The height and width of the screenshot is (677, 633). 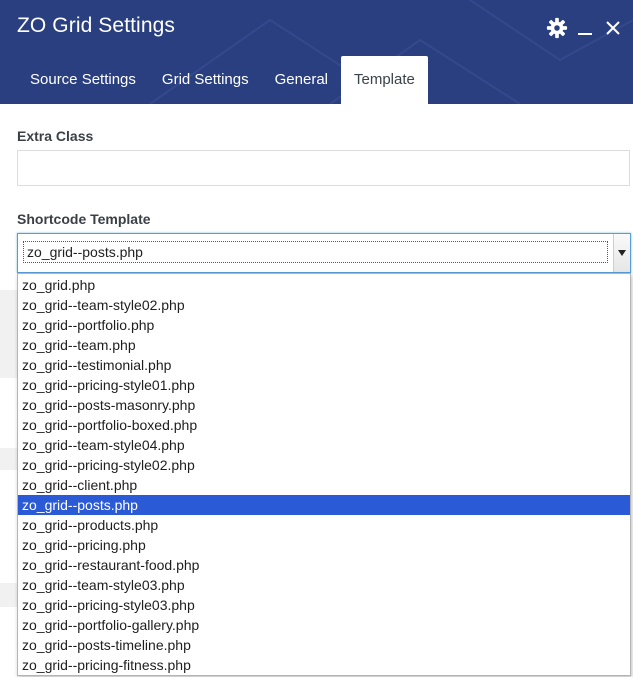 I want to click on tab-general: General, so click(x=301, y=80).